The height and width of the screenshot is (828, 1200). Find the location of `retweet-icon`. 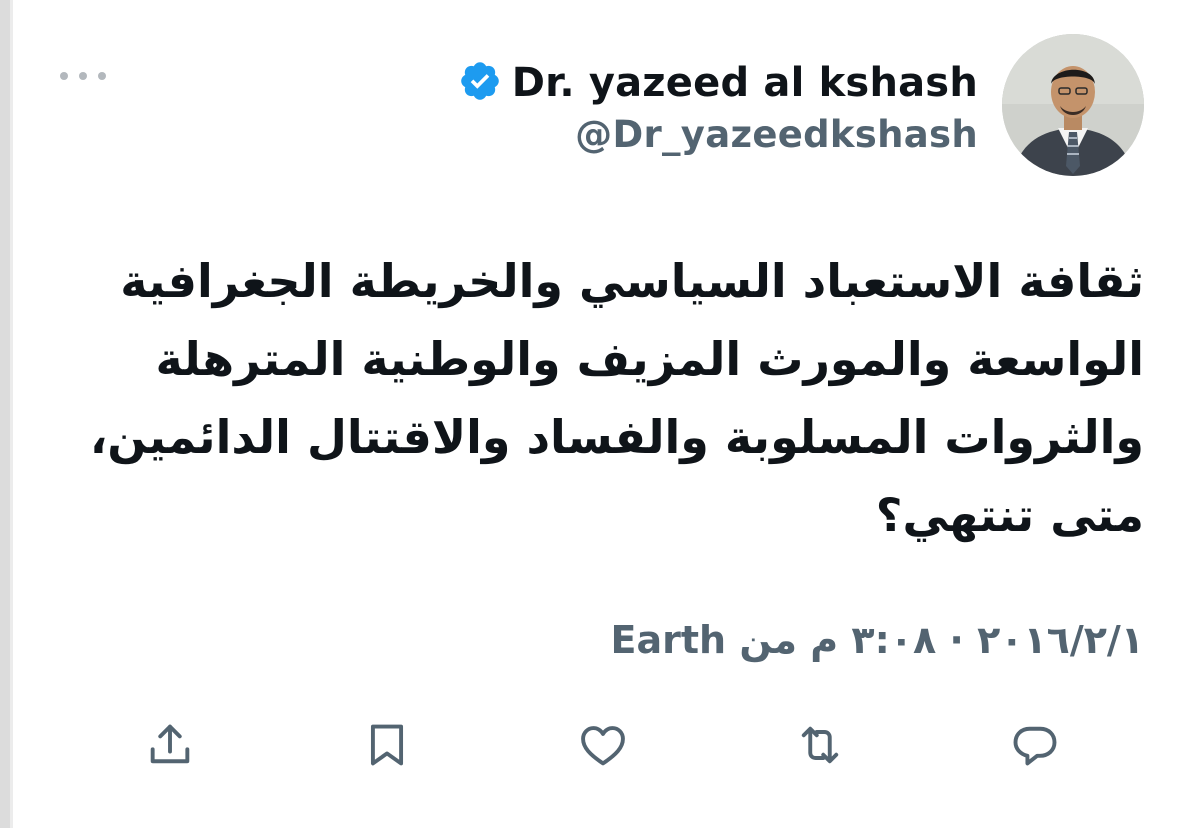

retweet-icon is located at coordinates (820, 745).